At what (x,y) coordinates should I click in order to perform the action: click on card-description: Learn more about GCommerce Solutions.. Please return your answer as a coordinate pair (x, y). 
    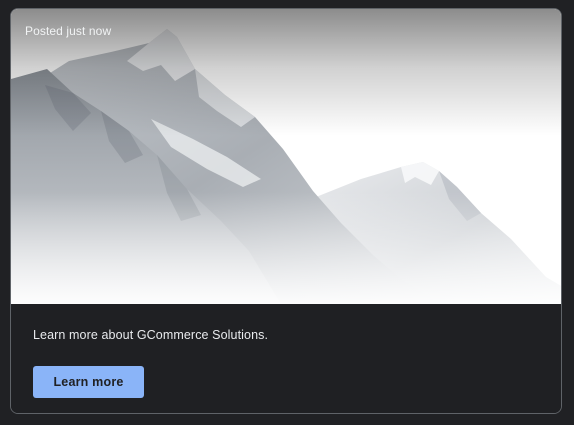
    Looking at the image, I should click on (151, 335).